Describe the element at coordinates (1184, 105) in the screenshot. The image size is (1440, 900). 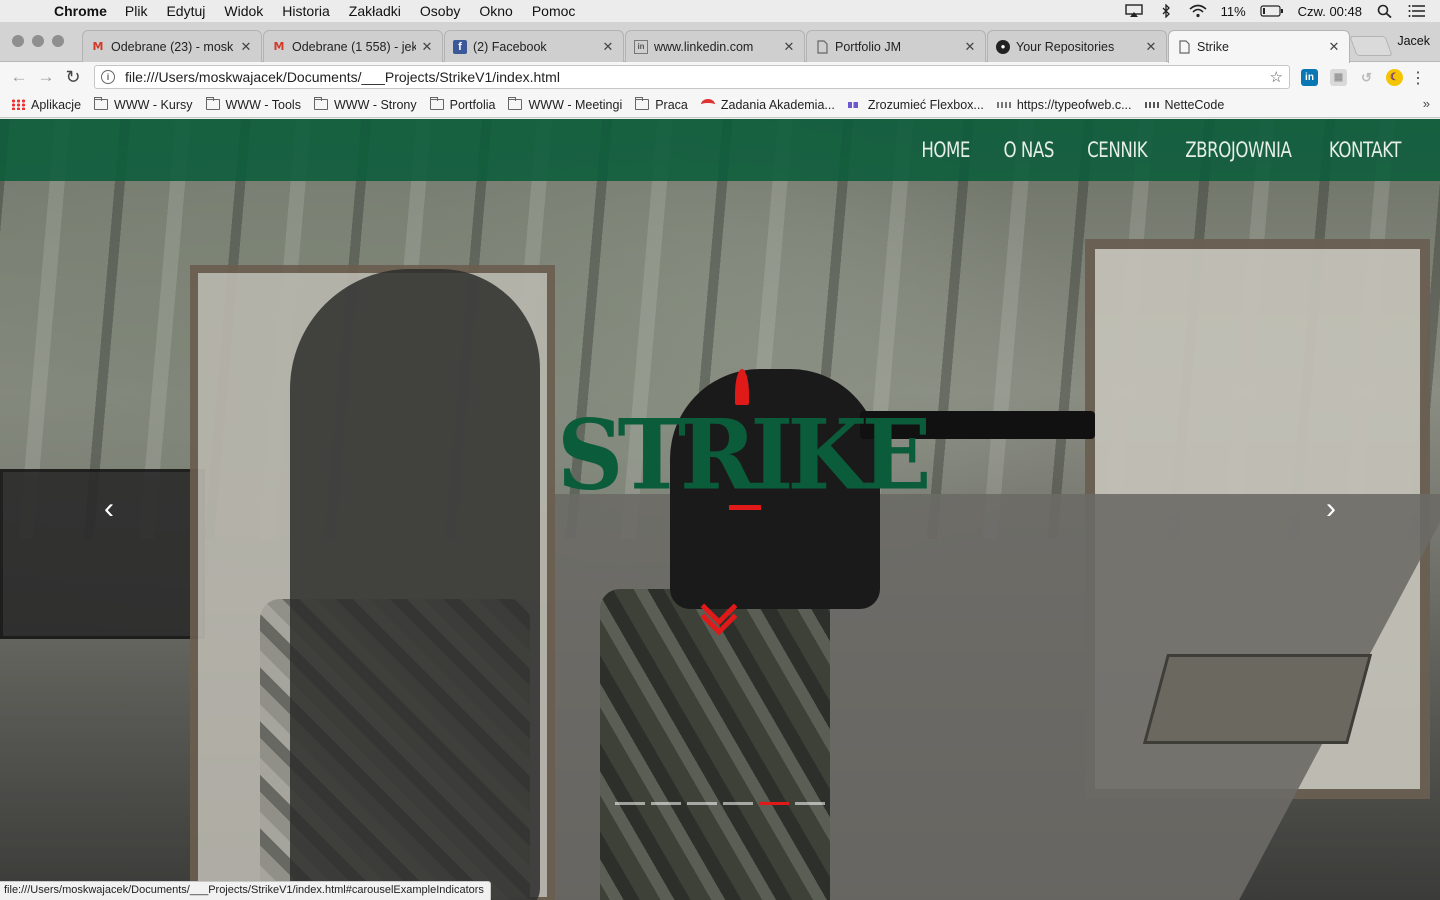
I see `bookmark-nettecode: NetteCode` at that location.